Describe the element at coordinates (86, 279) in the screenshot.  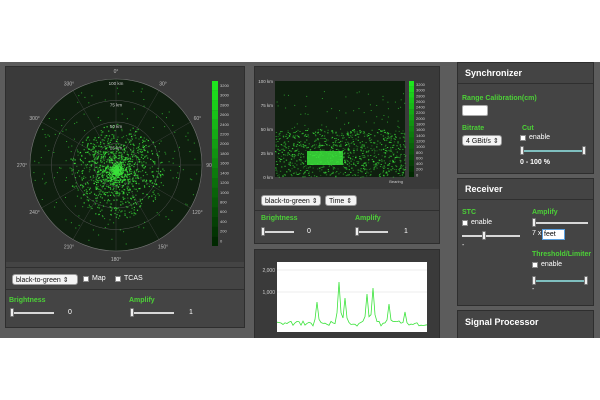
I see `map-checkbox` at that location.